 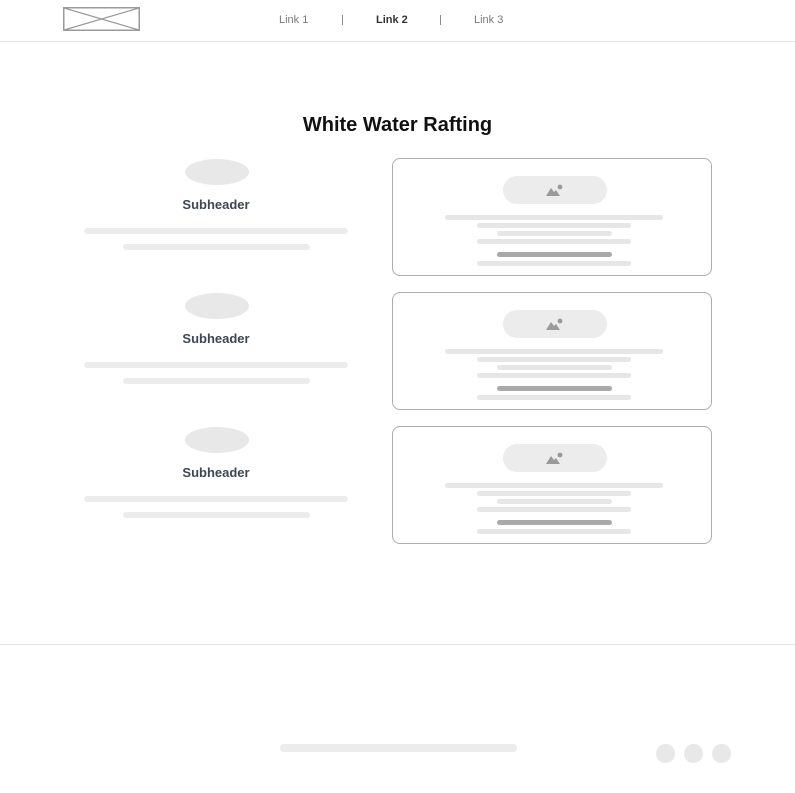 I want to click on page-title: White Water Rafting, so click(x=397, y=125).